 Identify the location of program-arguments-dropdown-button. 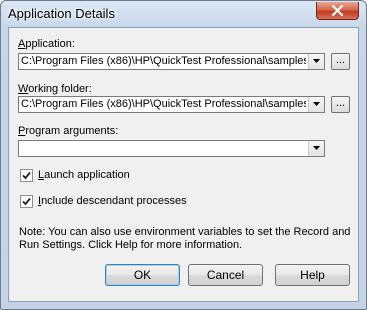
(316, 148).